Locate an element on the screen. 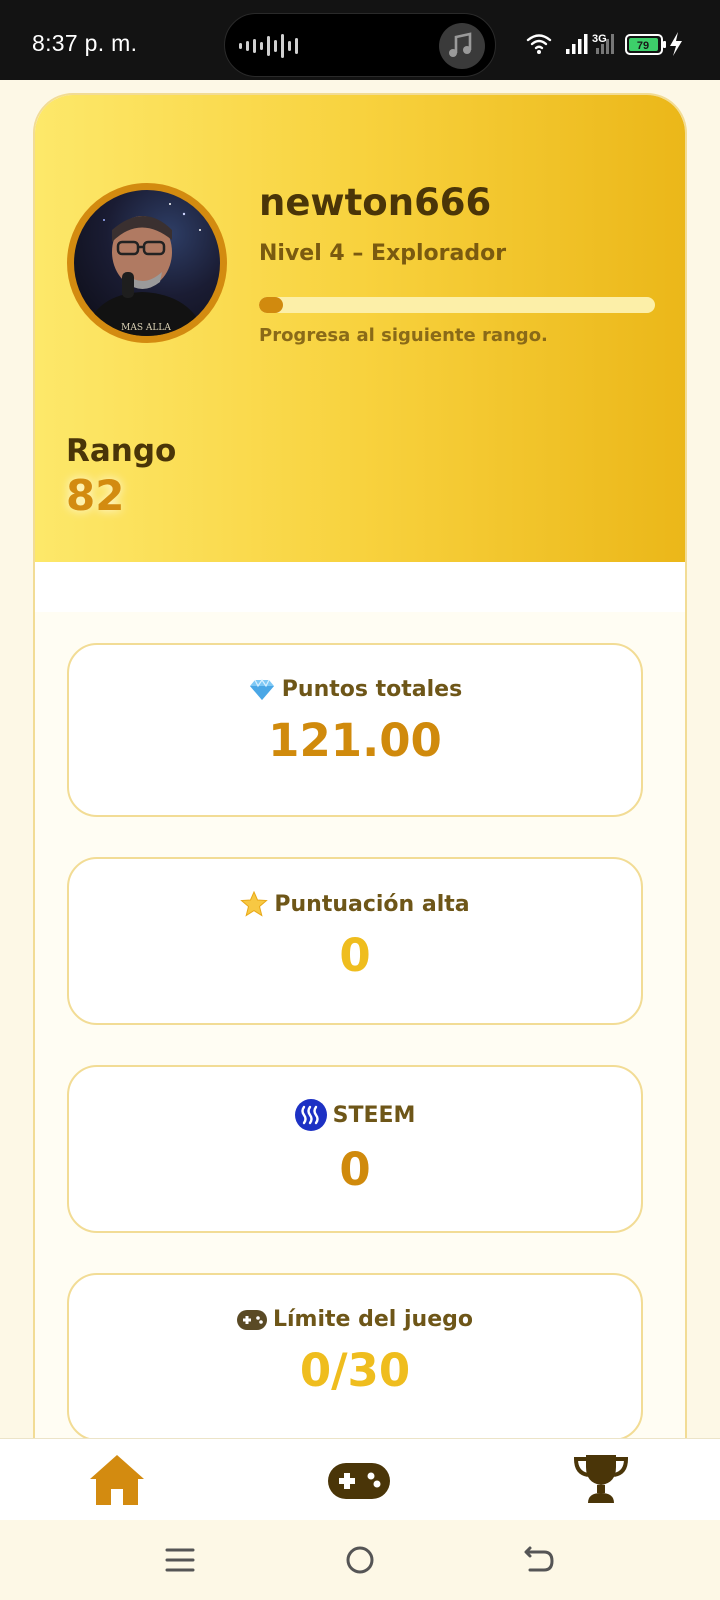 The image size is (720, 1600). nav-games is located at coordinates (360, 1481).